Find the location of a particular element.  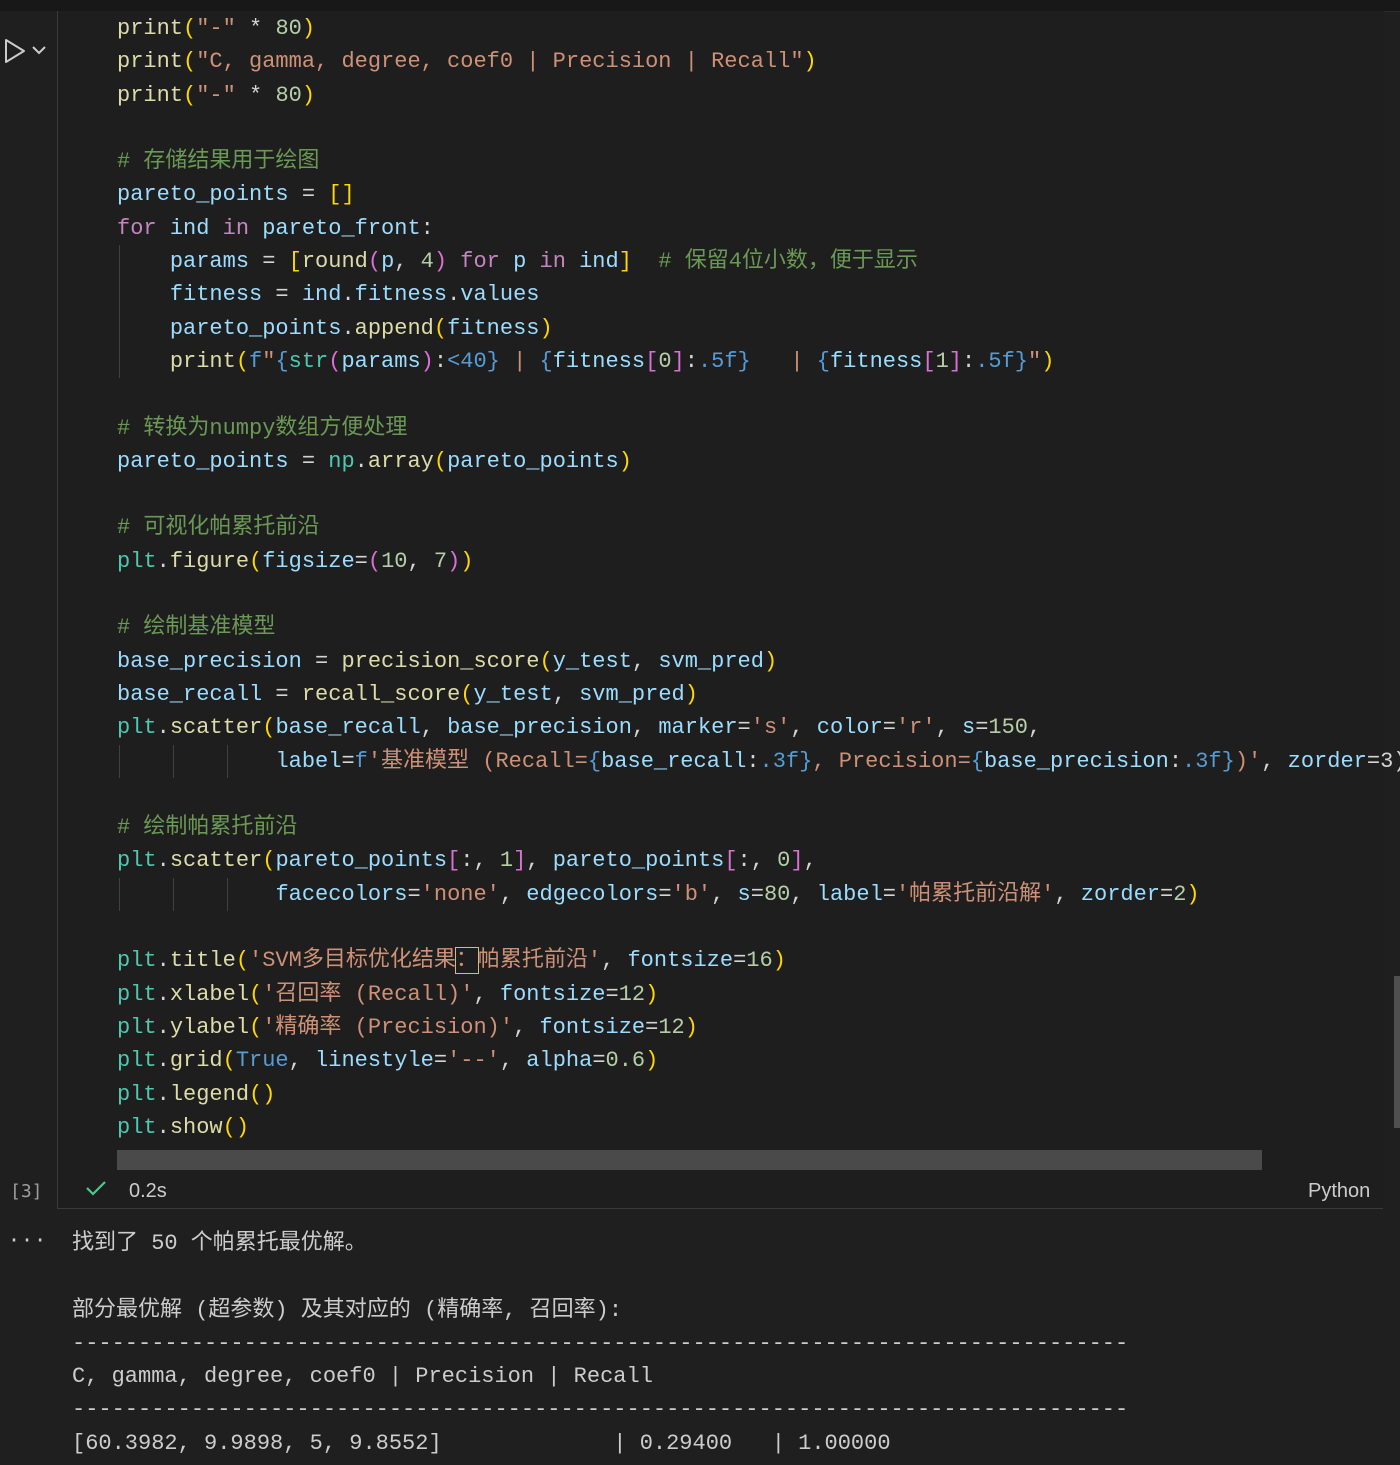

code-line: pareto_points = [] is located at coordinates (758, 194).